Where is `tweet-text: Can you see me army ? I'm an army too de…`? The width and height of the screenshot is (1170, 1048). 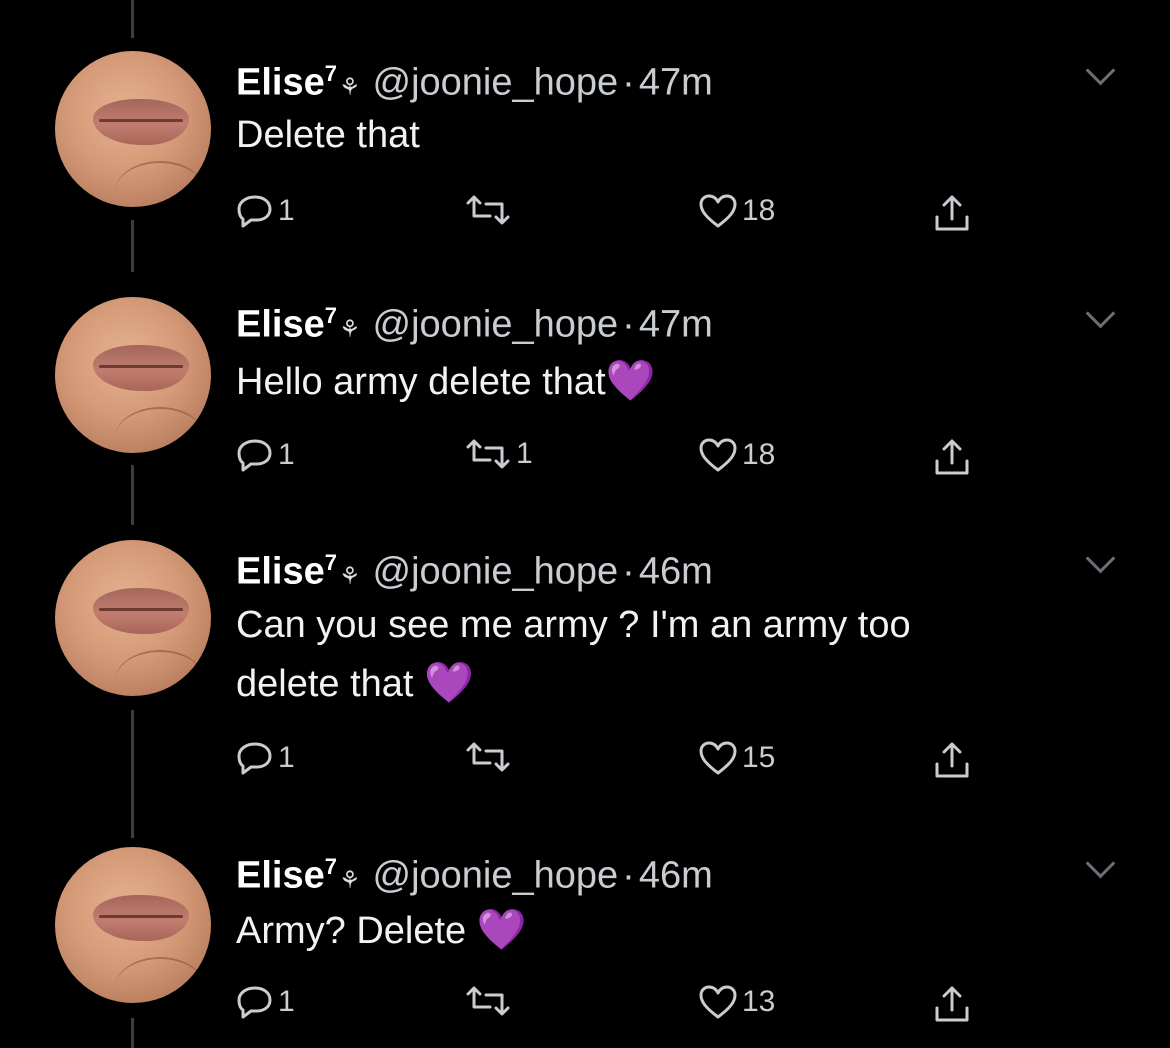 tweet-text: Can you see me army ? I'm an army too de… is located at coordinates (573, 654).